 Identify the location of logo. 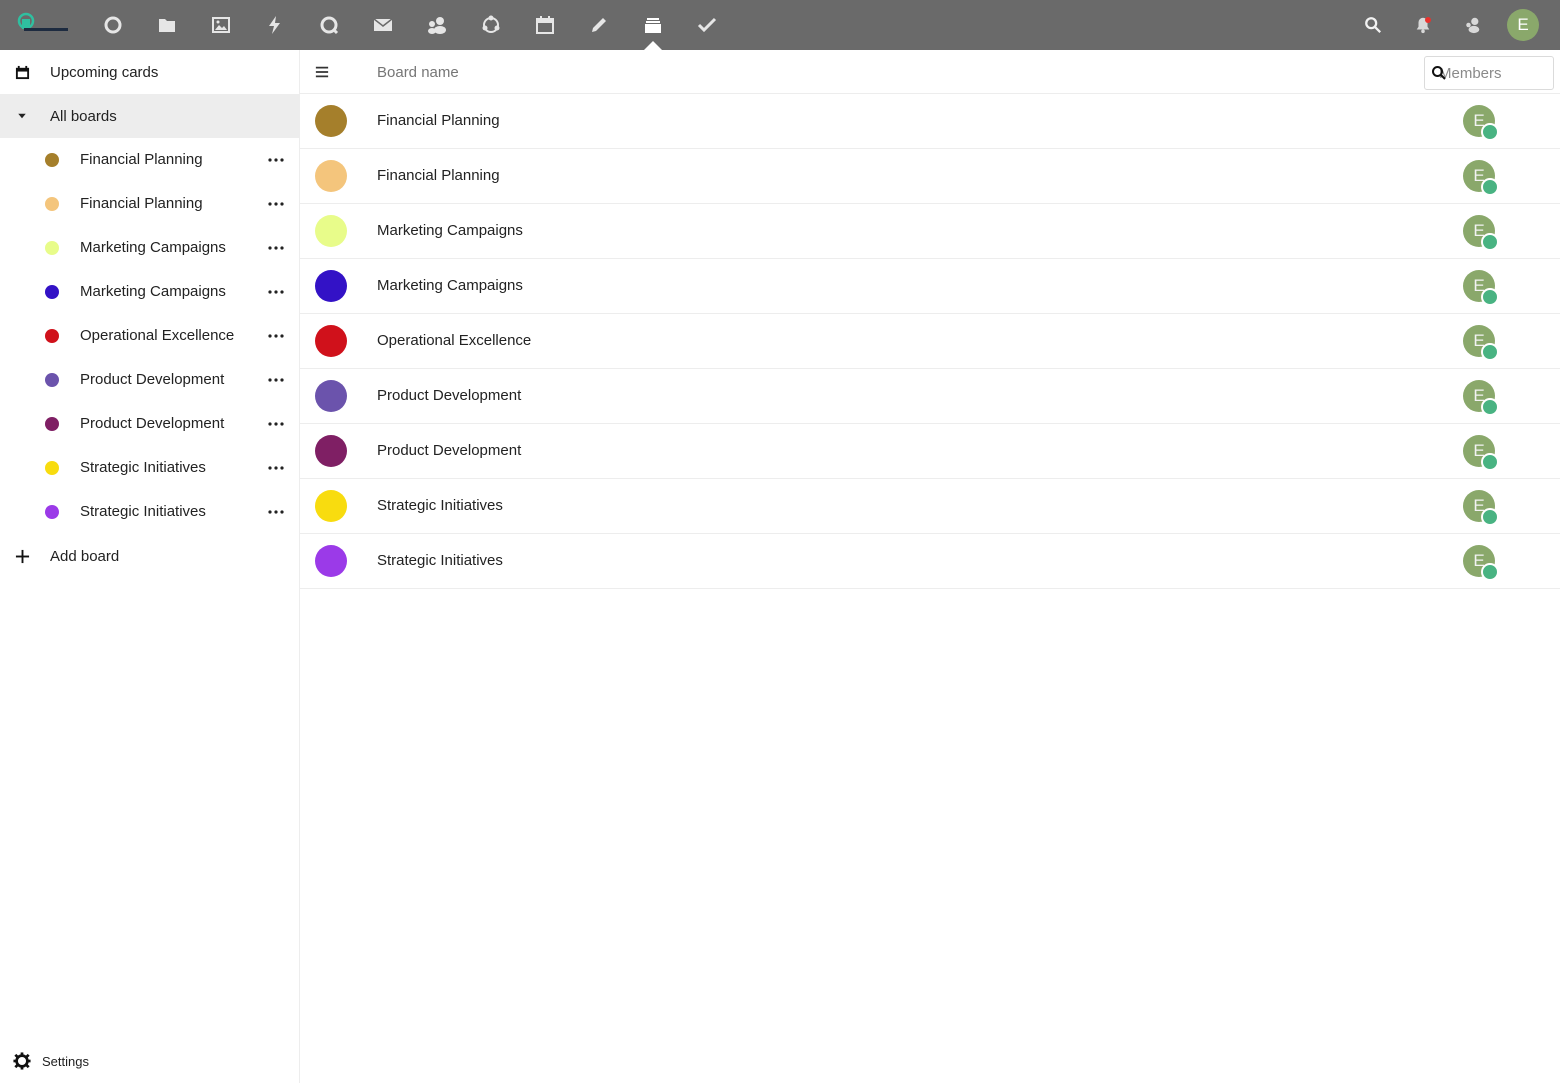
(42, 25).